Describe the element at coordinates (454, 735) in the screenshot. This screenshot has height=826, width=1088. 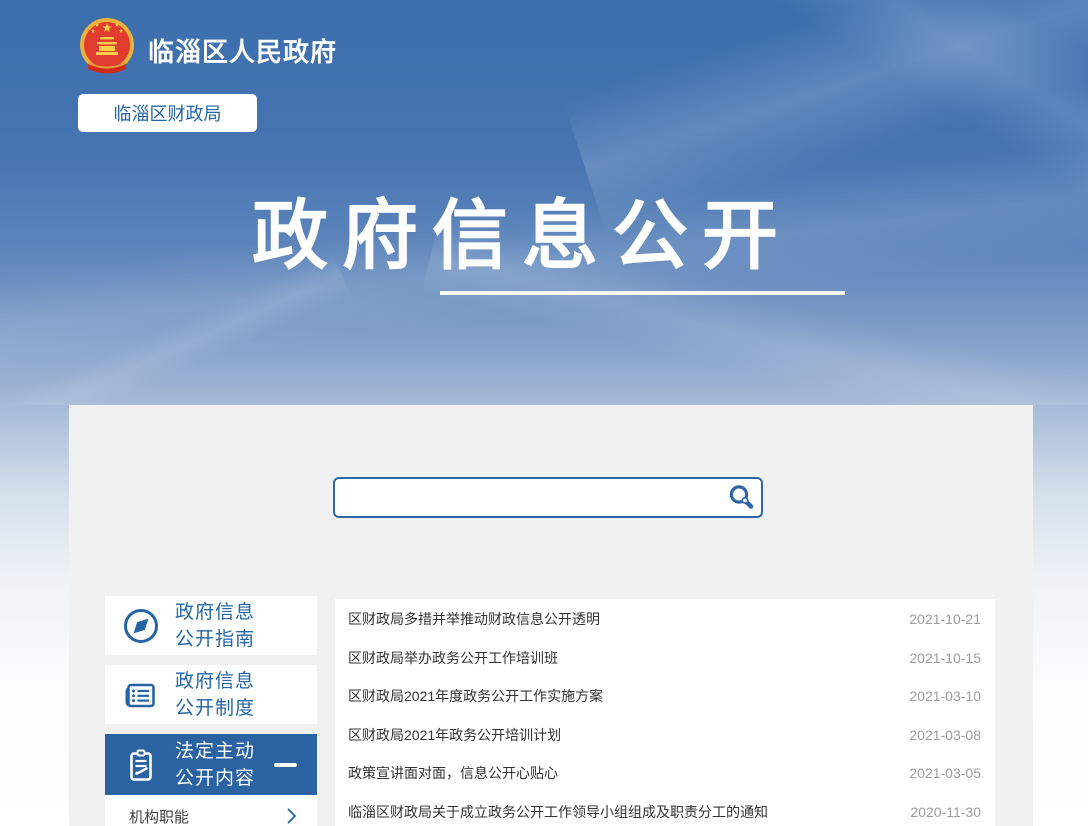
I see `news-title-link: 区财政局2021年政务公开培训计划` at that location.